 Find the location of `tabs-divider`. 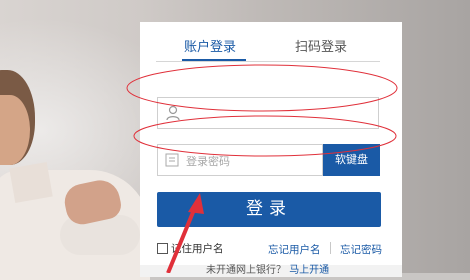

tabs-divider is located at coordinates (268, 61).